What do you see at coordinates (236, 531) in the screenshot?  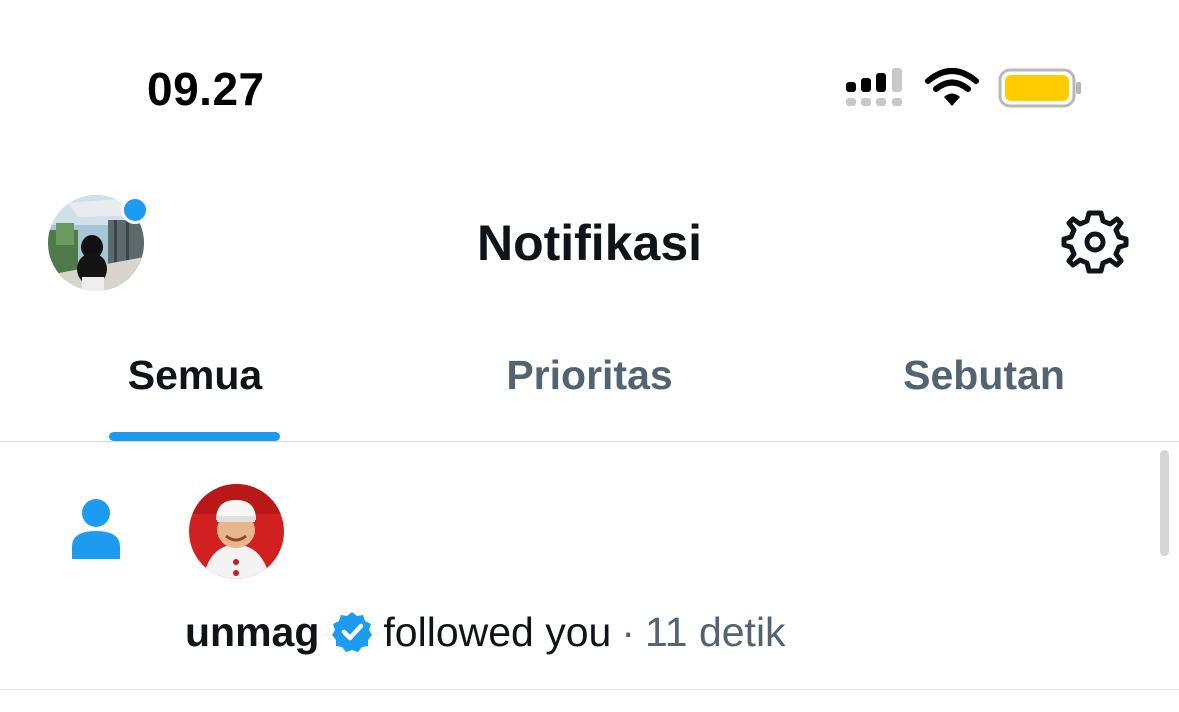 I see `follower-avatar` at bounding box center [236, 531].